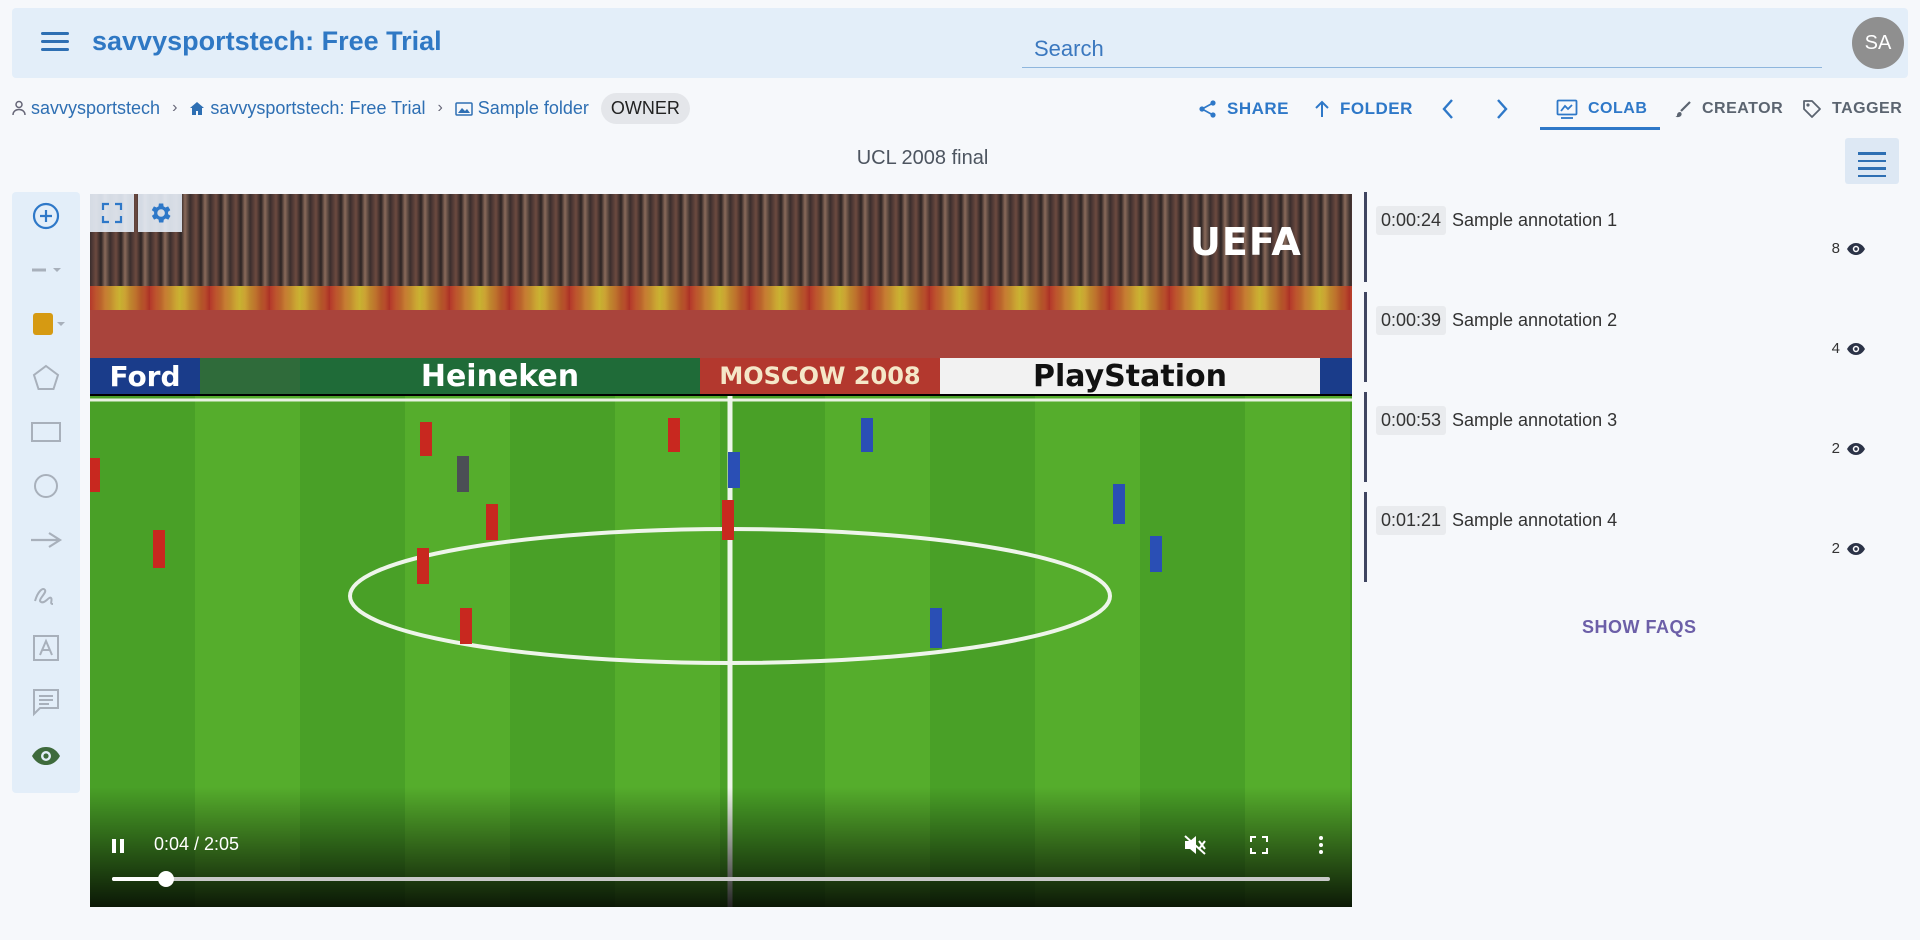 The width and height of the screenshot is (1920, 940). What do you see at coordinates (1246, 242) in the screenshot?
I see `broadcast-logo: UEFA` at bounding box center [1246, 242].